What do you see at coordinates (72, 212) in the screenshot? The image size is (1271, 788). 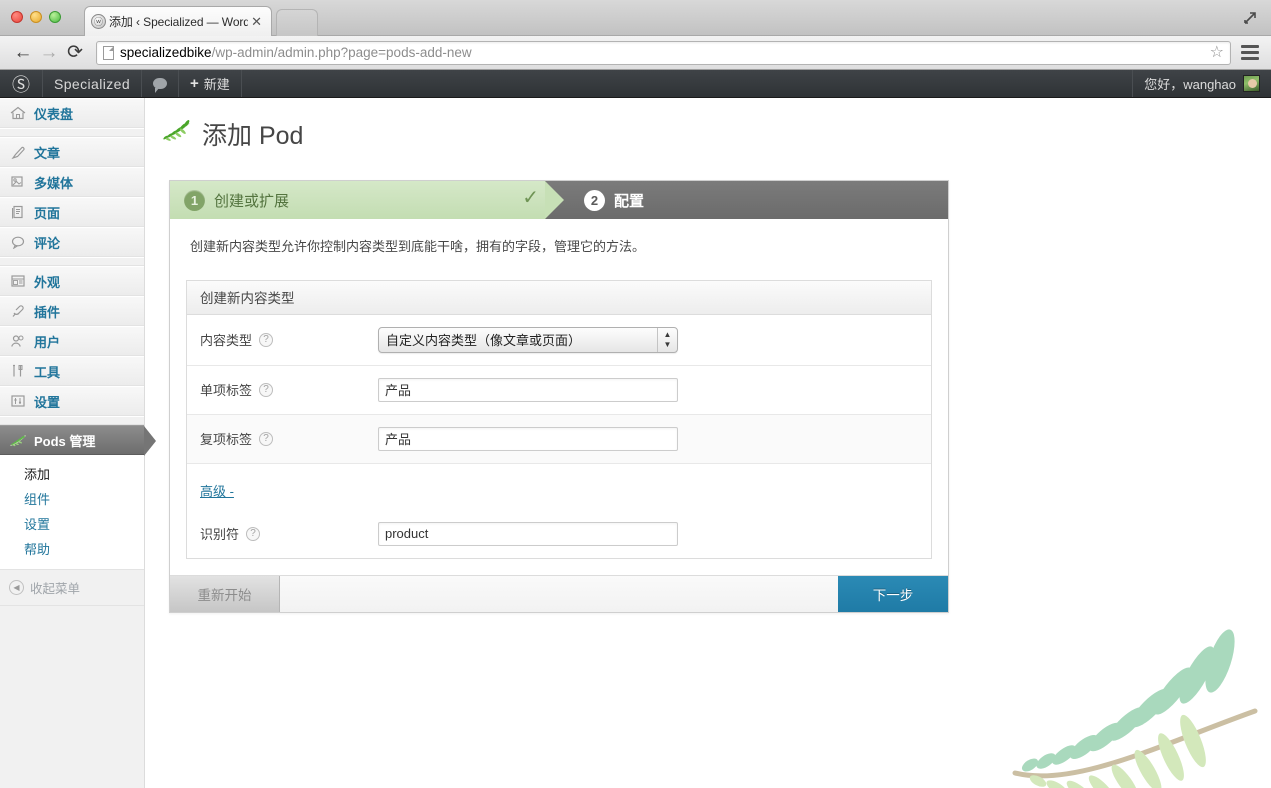 I see `sidebar-item-pages: 页面` at bounding box center [72, 212].